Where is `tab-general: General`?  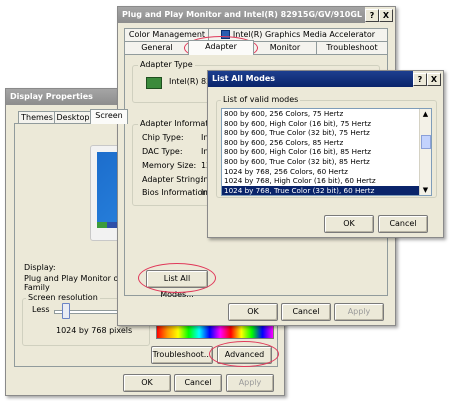
tab-general: General is located at coordinates (157, 47).